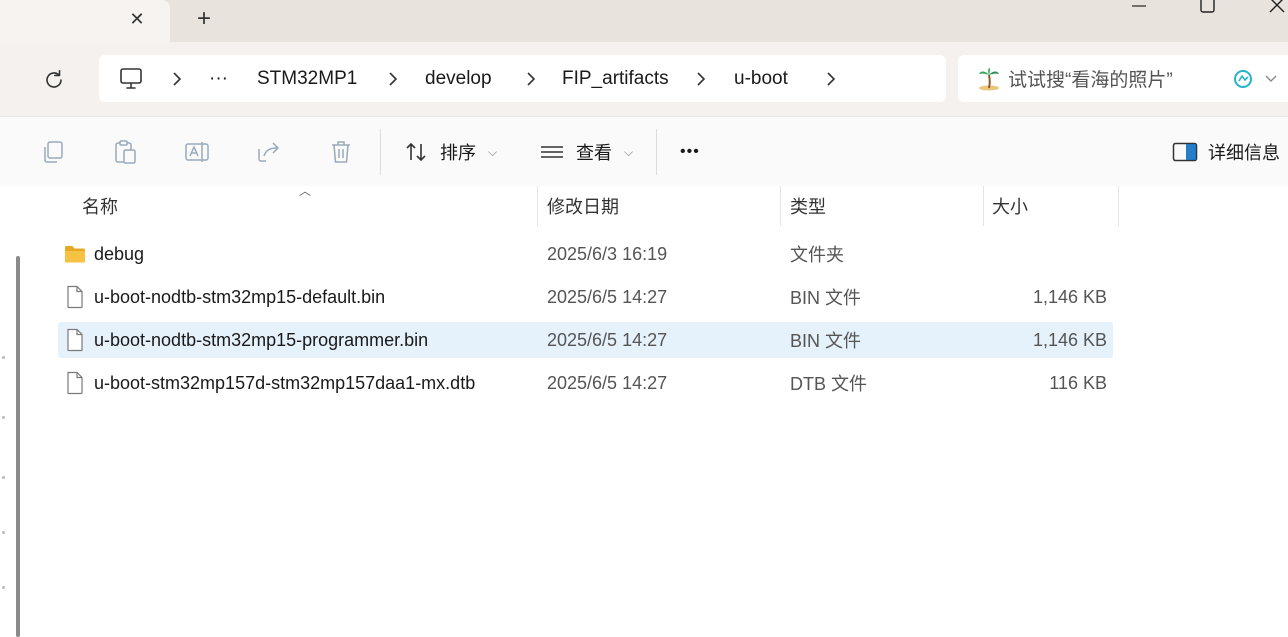 The height and width of the screenshot is (637, 1288). I want to click on chevron-down-icon, so click(1271, 78).